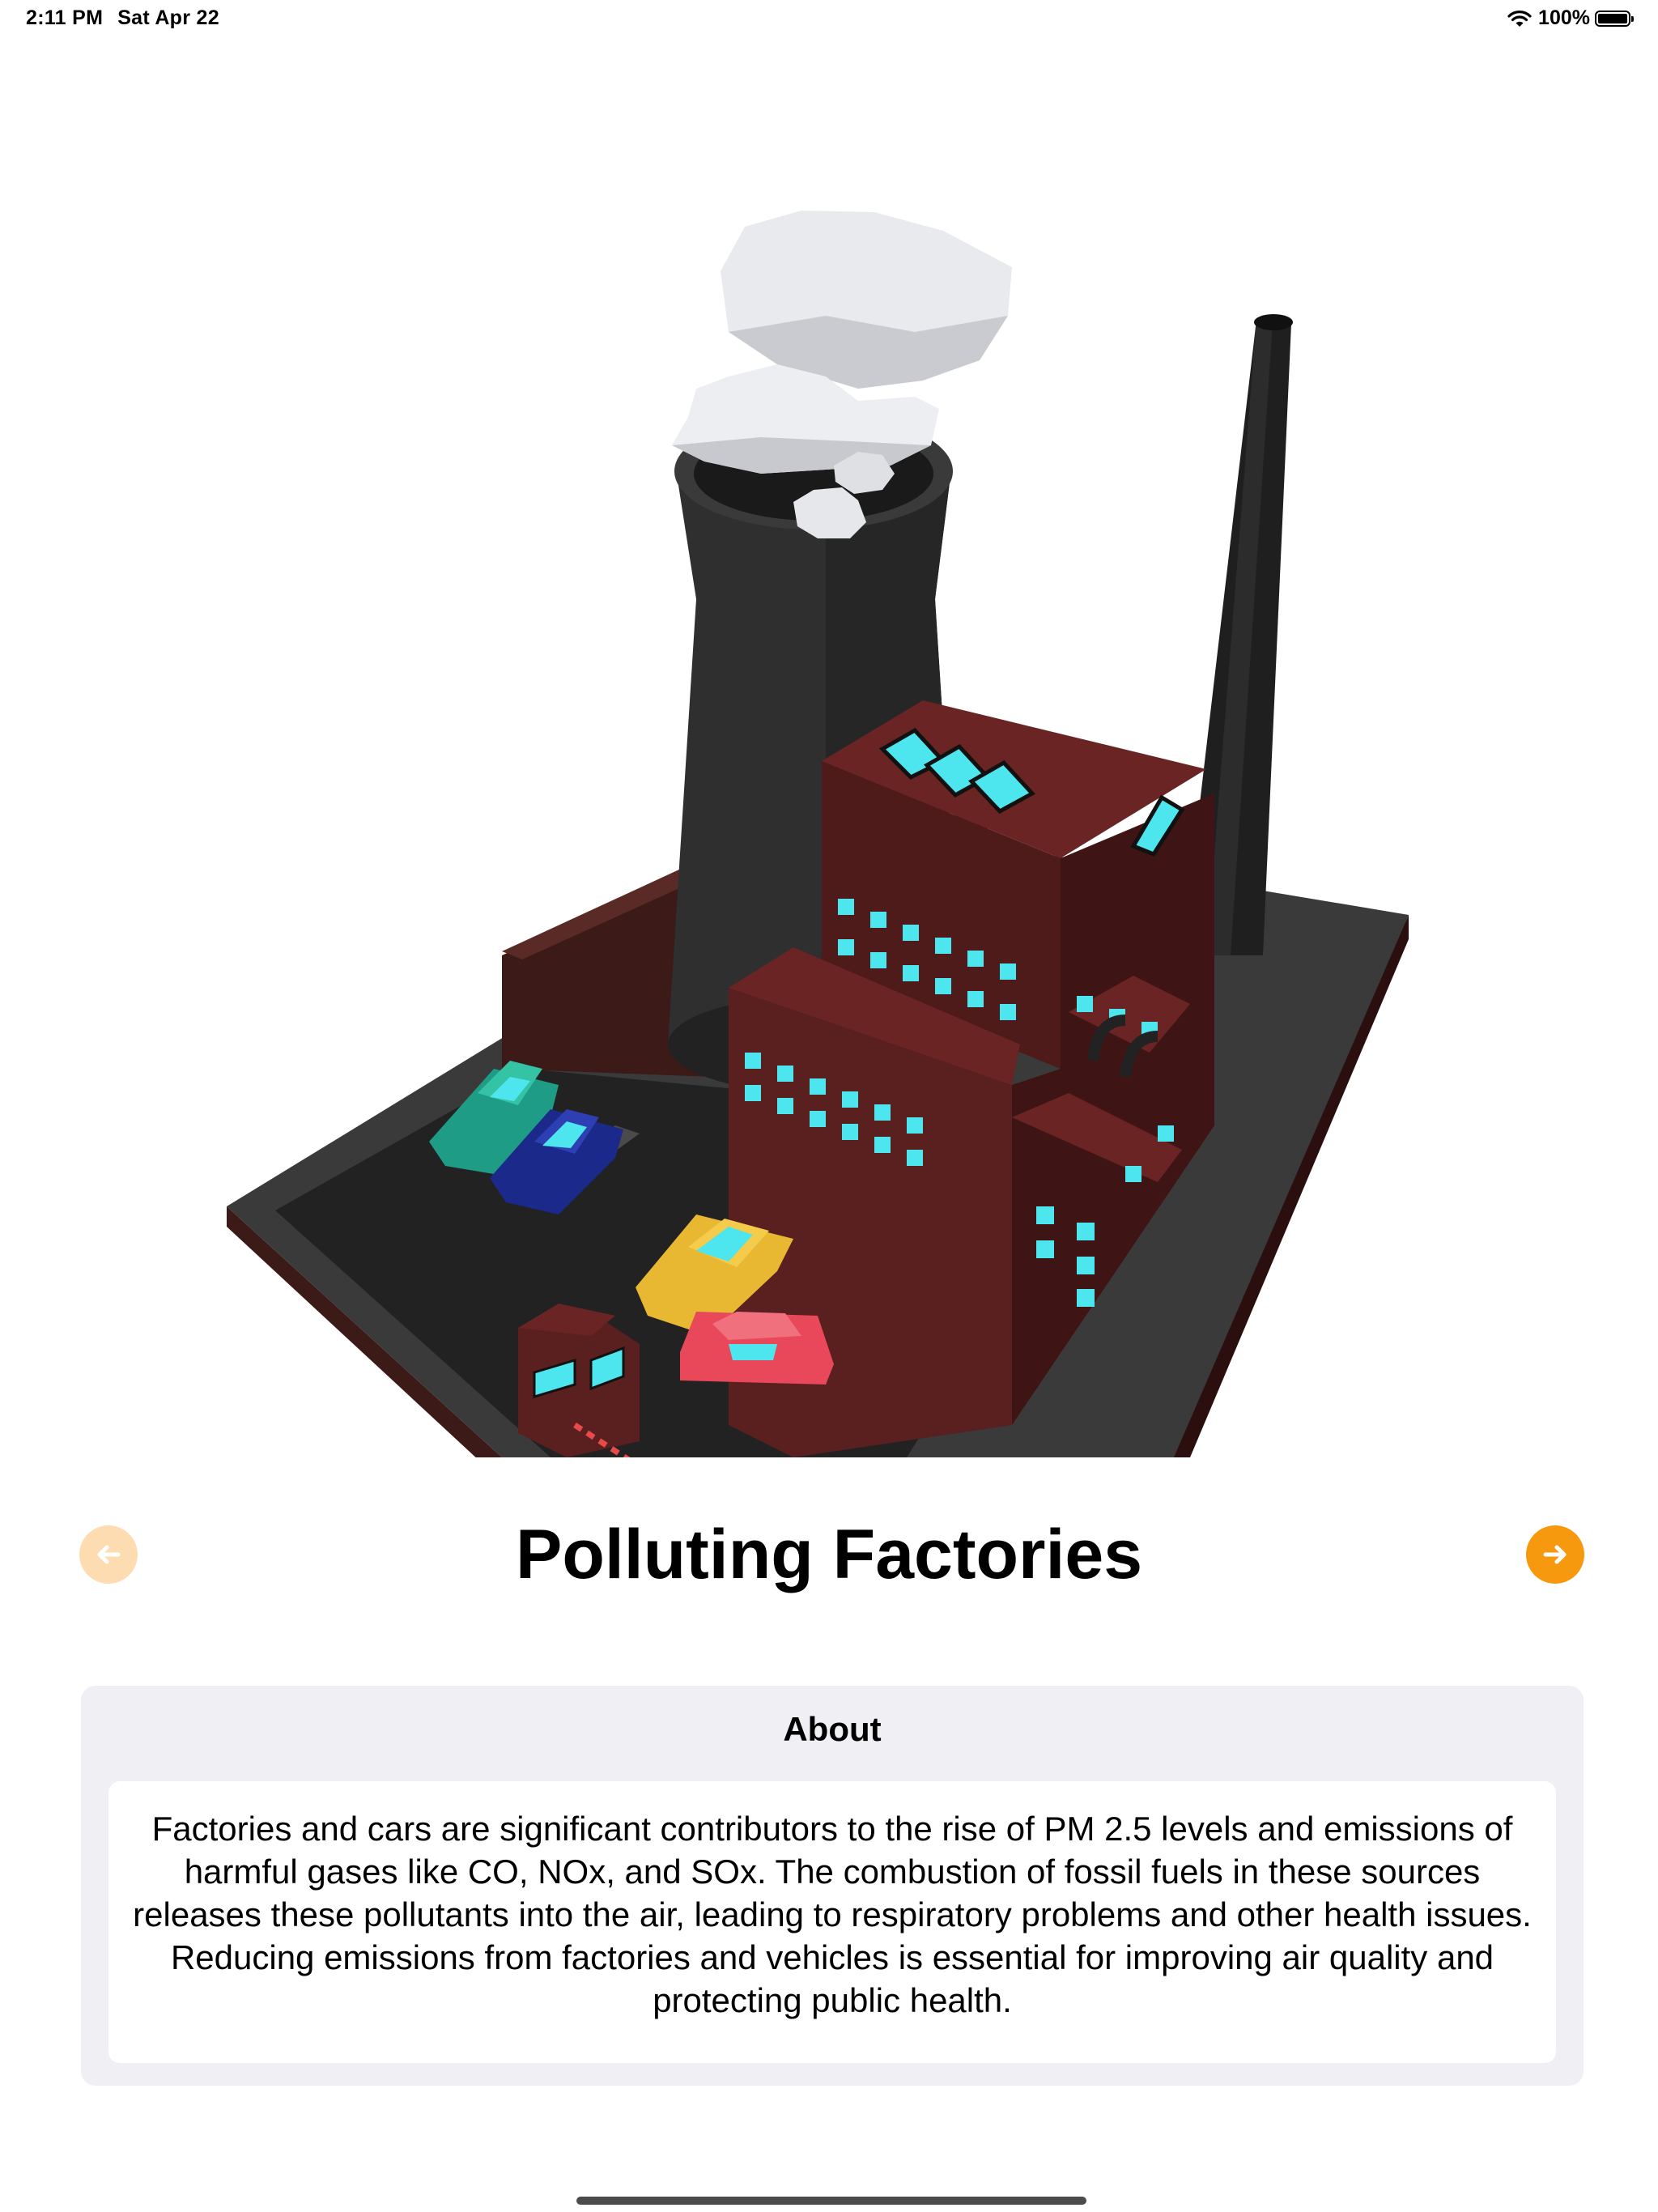 This screenshot has height=2212, width=1658. Describe the element at coordinates (1519, 19) in the screenshot. I see `wifi-icon` at that location.